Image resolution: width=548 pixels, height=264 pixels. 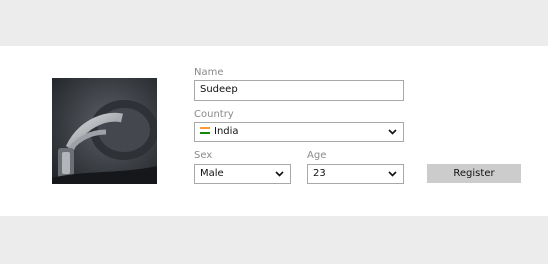 I want to click on name-label: Name, so click(x=209, y=72).